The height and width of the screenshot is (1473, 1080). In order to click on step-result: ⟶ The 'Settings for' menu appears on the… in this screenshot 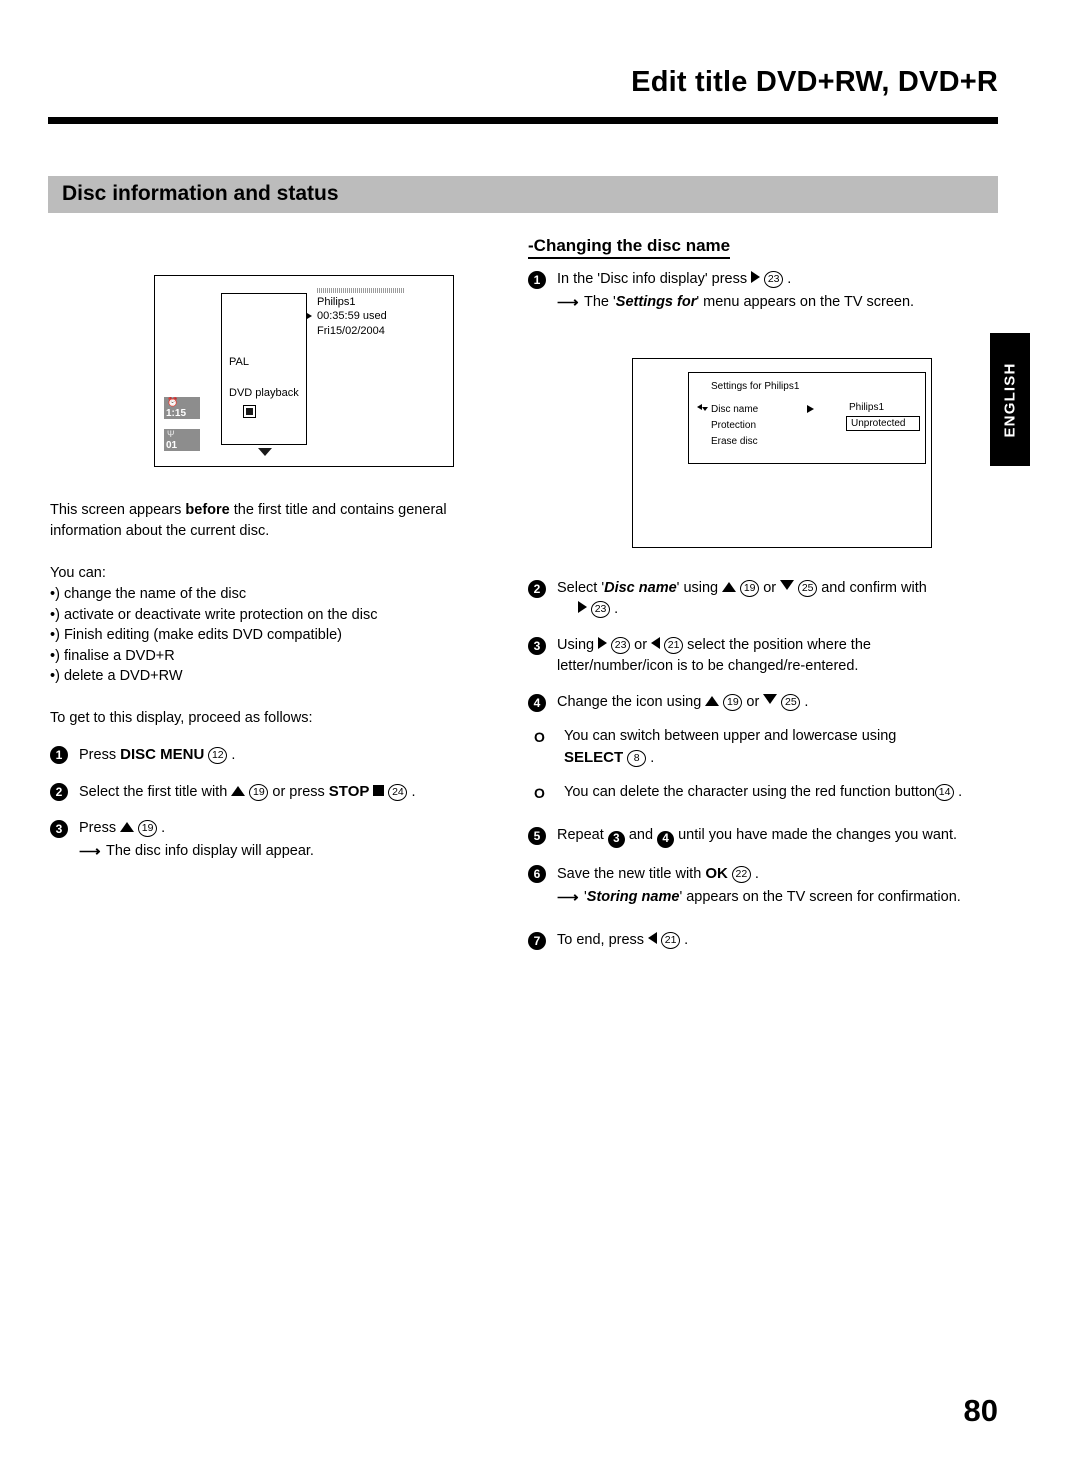, I will do `click(777, 302)`.